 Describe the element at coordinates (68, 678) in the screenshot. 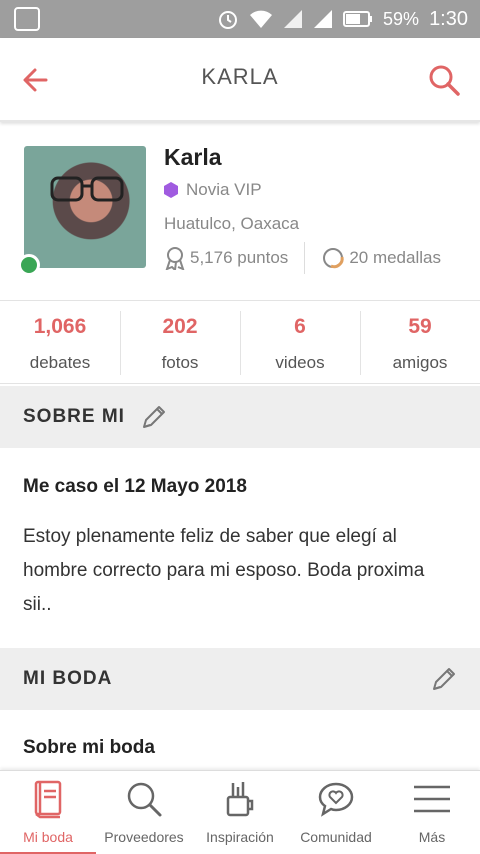

I see `section-title: MI BODA` at that location.